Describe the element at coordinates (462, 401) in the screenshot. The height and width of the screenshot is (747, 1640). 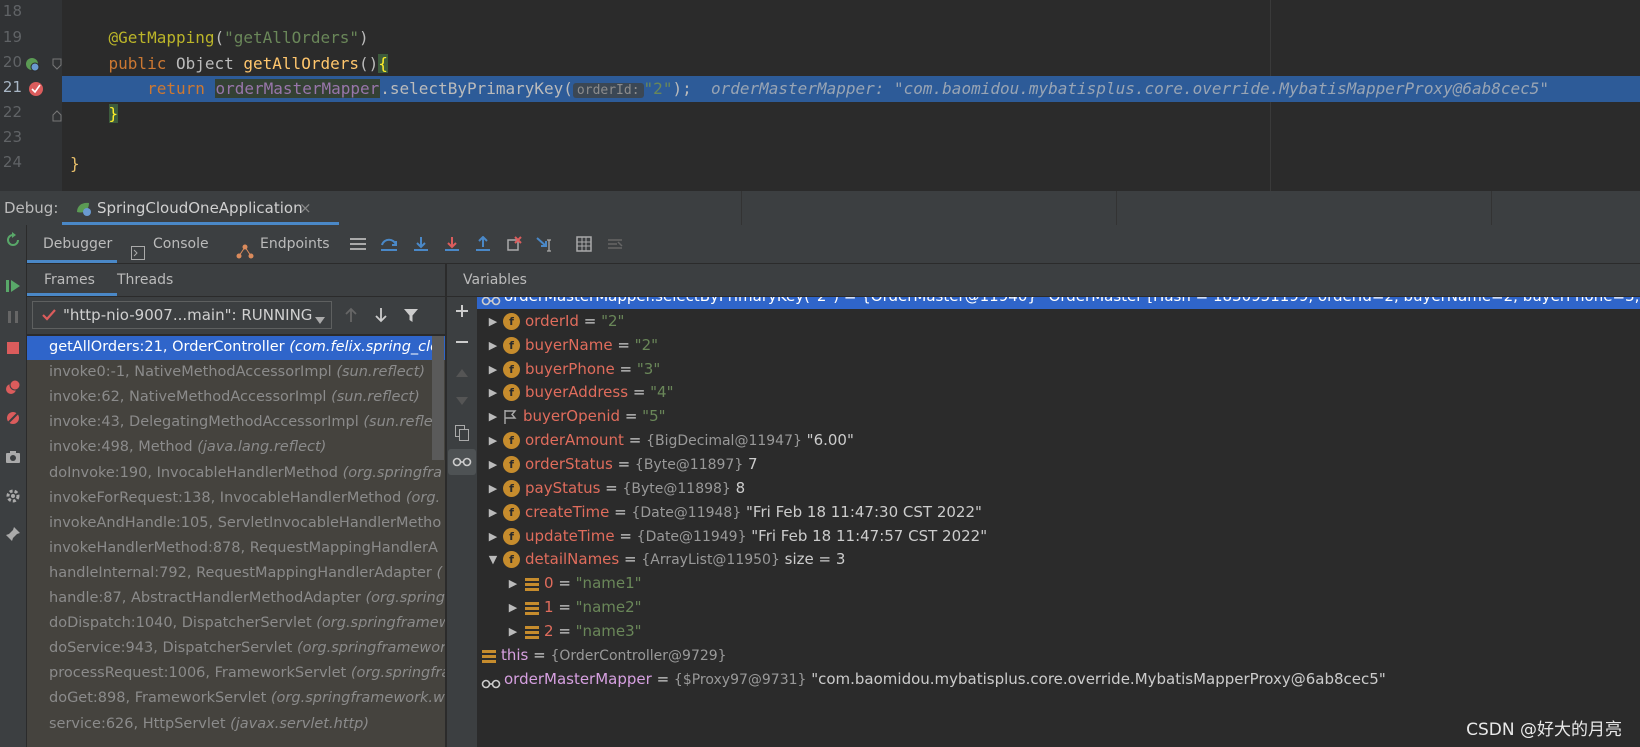
I see `move-down-icon` at that location.